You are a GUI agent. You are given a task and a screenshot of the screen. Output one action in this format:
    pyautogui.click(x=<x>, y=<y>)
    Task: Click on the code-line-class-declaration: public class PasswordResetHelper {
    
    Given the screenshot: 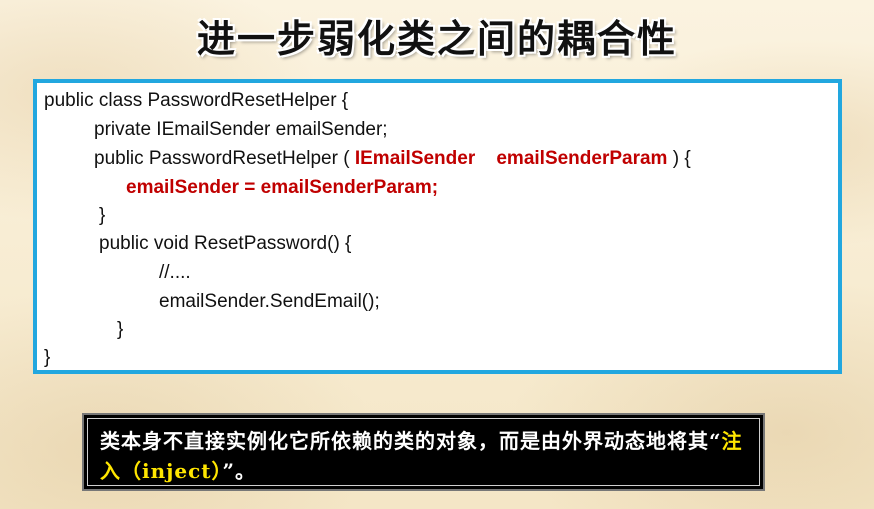 What is the action you would take?
    pyautogui.click(x=196, y=100)
    